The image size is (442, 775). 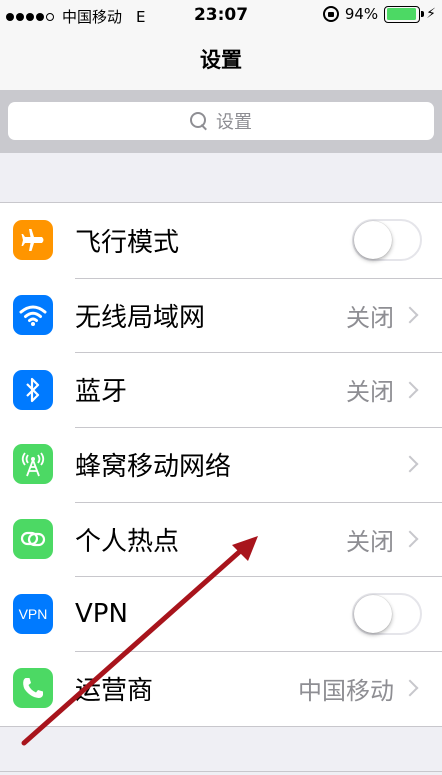 What do you see at coordinates (221, 16) in the screenshot?
I see `status-bar: 中国移动 E 23:07 94% ⚡` at bounding box center [221, 16].